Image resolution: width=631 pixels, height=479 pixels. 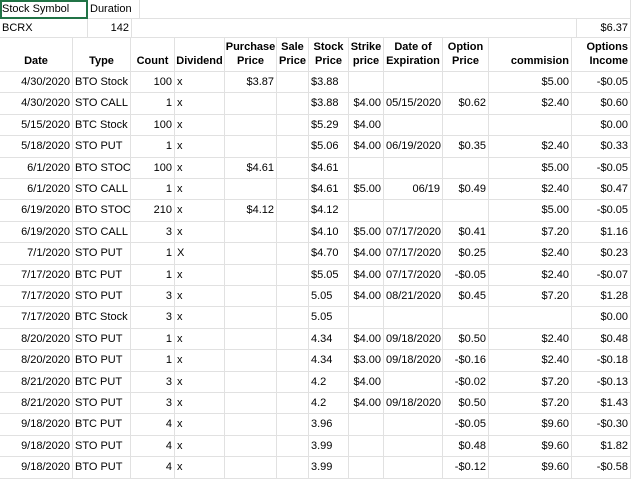 I want to click on cell-symbol-value: BCRX, so click(x=44, y=28).